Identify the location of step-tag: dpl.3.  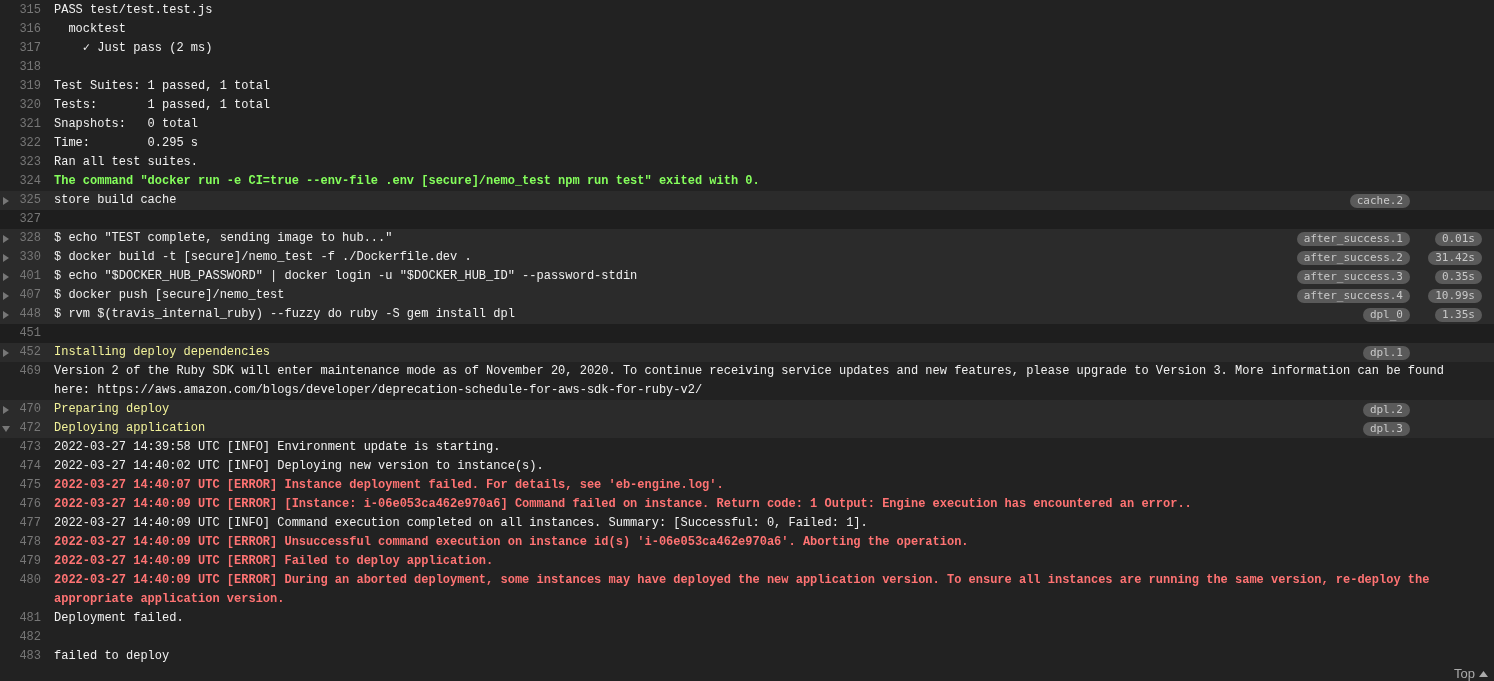
(1386, 428).